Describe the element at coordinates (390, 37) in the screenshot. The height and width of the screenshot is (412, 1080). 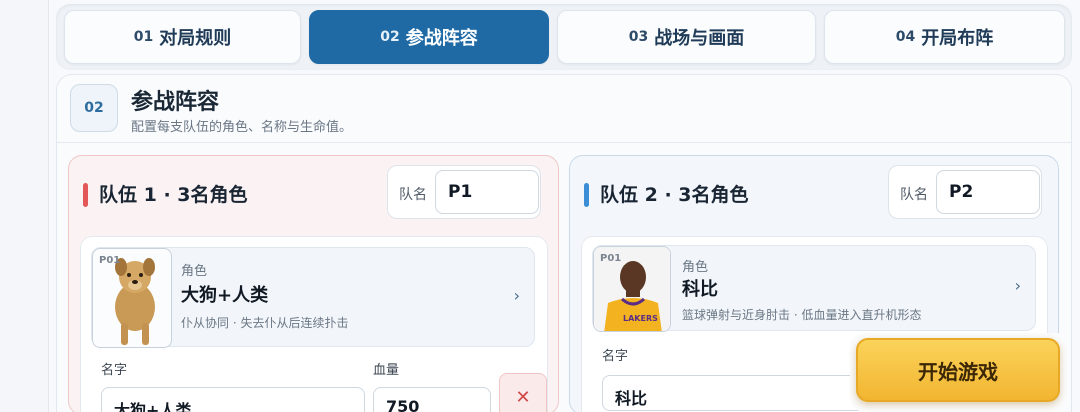
I see `tab-number: 02` at that location.